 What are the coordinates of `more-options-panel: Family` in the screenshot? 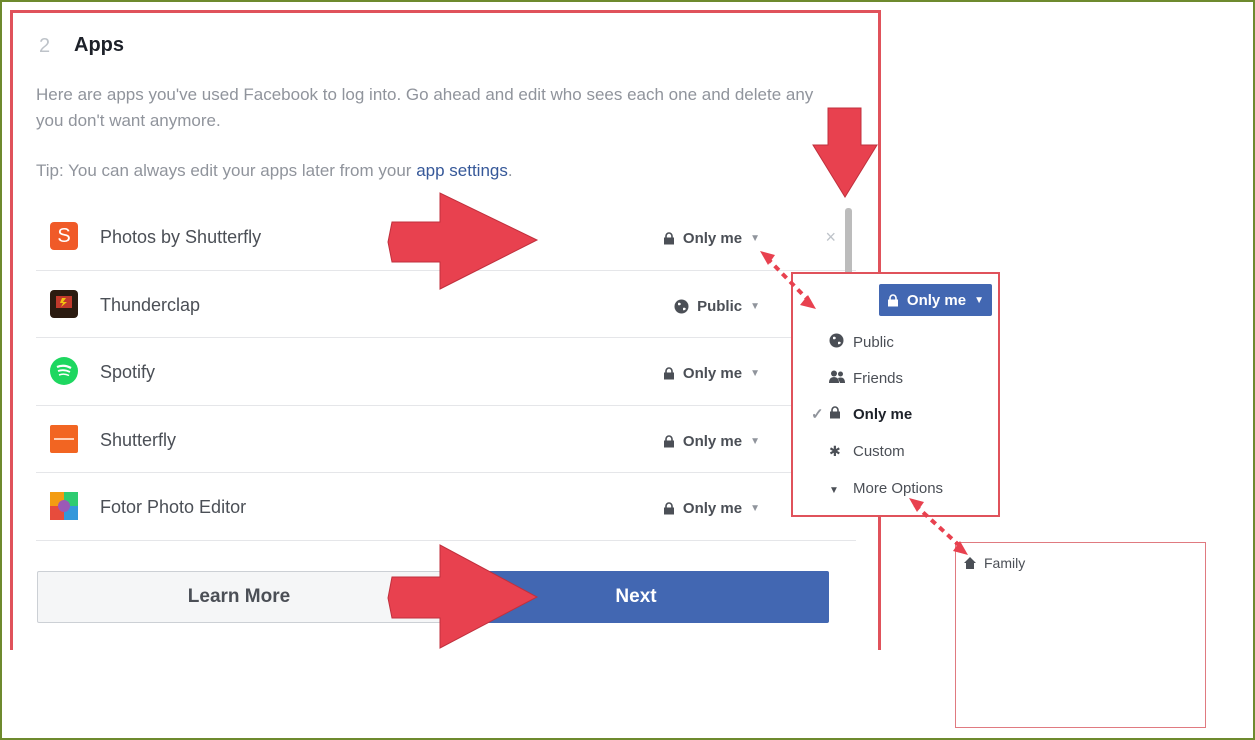 It's located at (1080, 635).